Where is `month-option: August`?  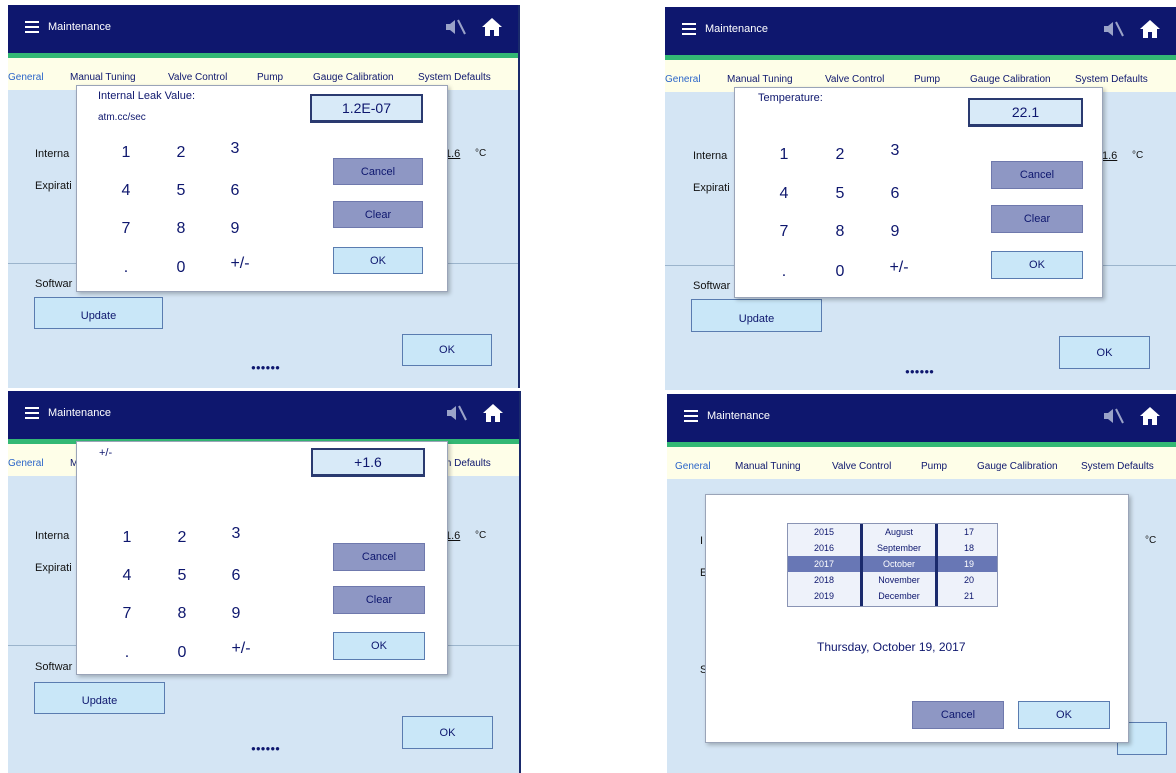 month-option: August is located at coordinates (899, 532).